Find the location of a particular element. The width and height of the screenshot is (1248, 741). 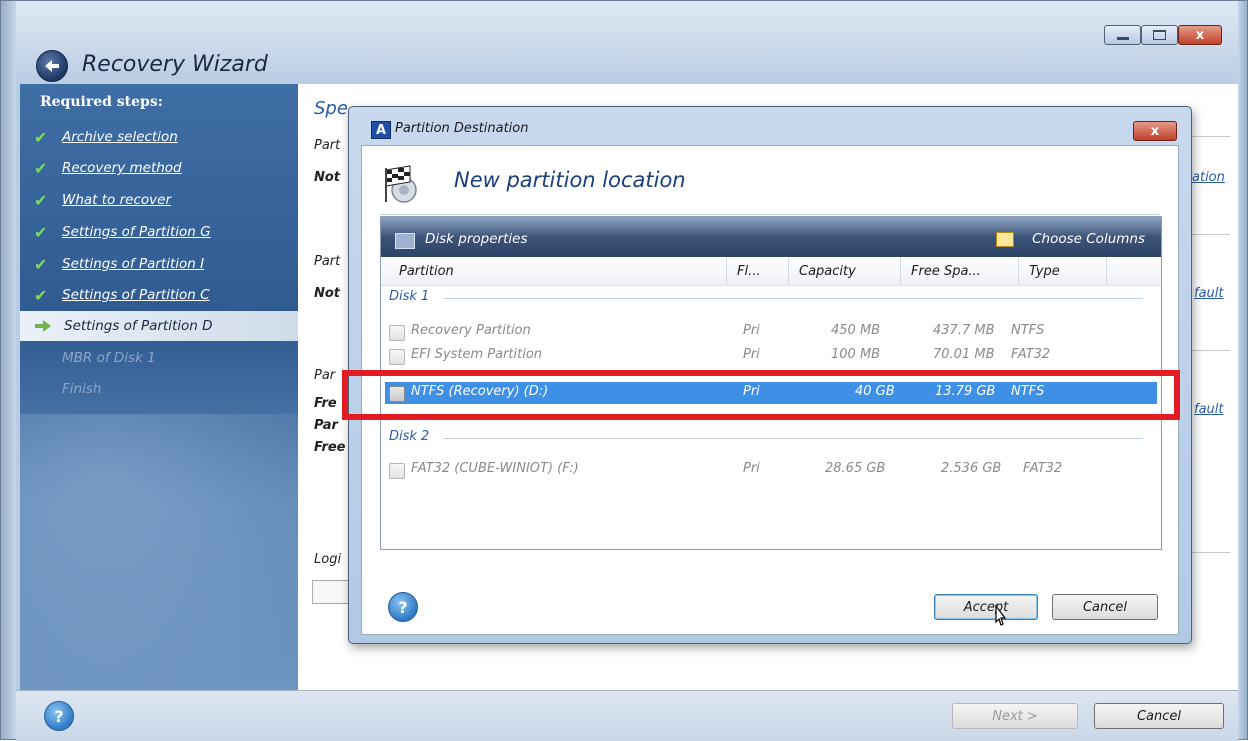

window-frame-left is located at coordinates (8, 370).